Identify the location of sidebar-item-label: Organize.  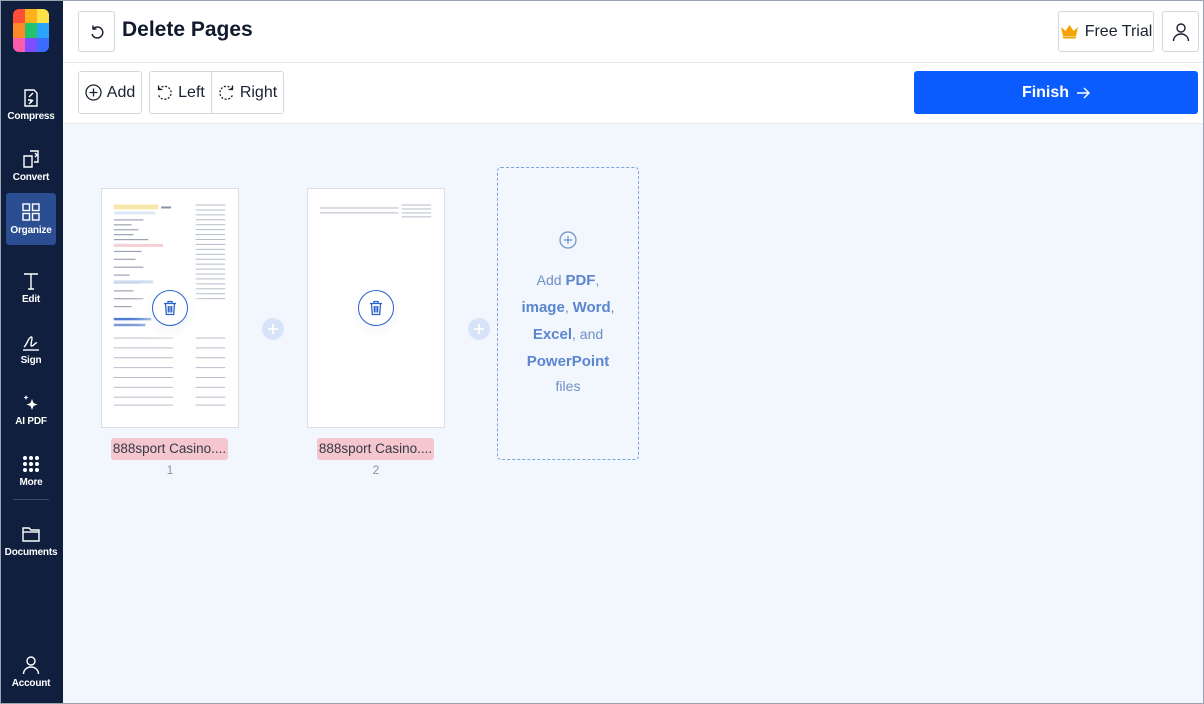
(31, 230).